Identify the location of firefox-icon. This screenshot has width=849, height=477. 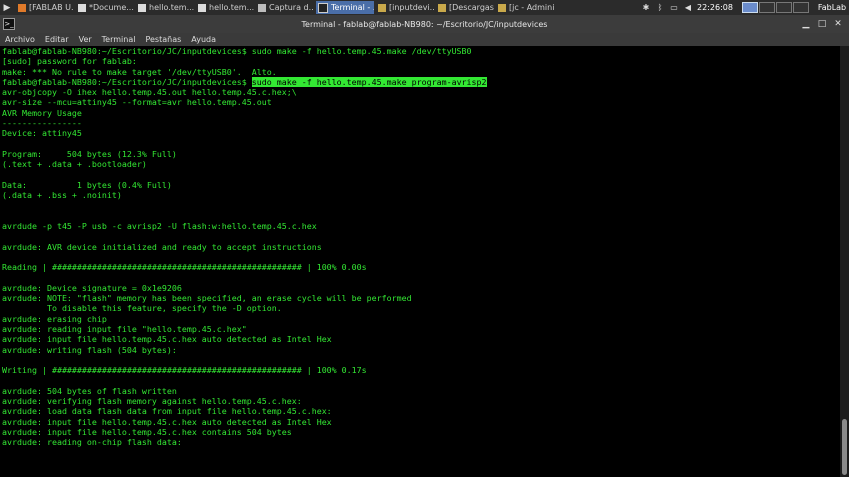
(22, 7).